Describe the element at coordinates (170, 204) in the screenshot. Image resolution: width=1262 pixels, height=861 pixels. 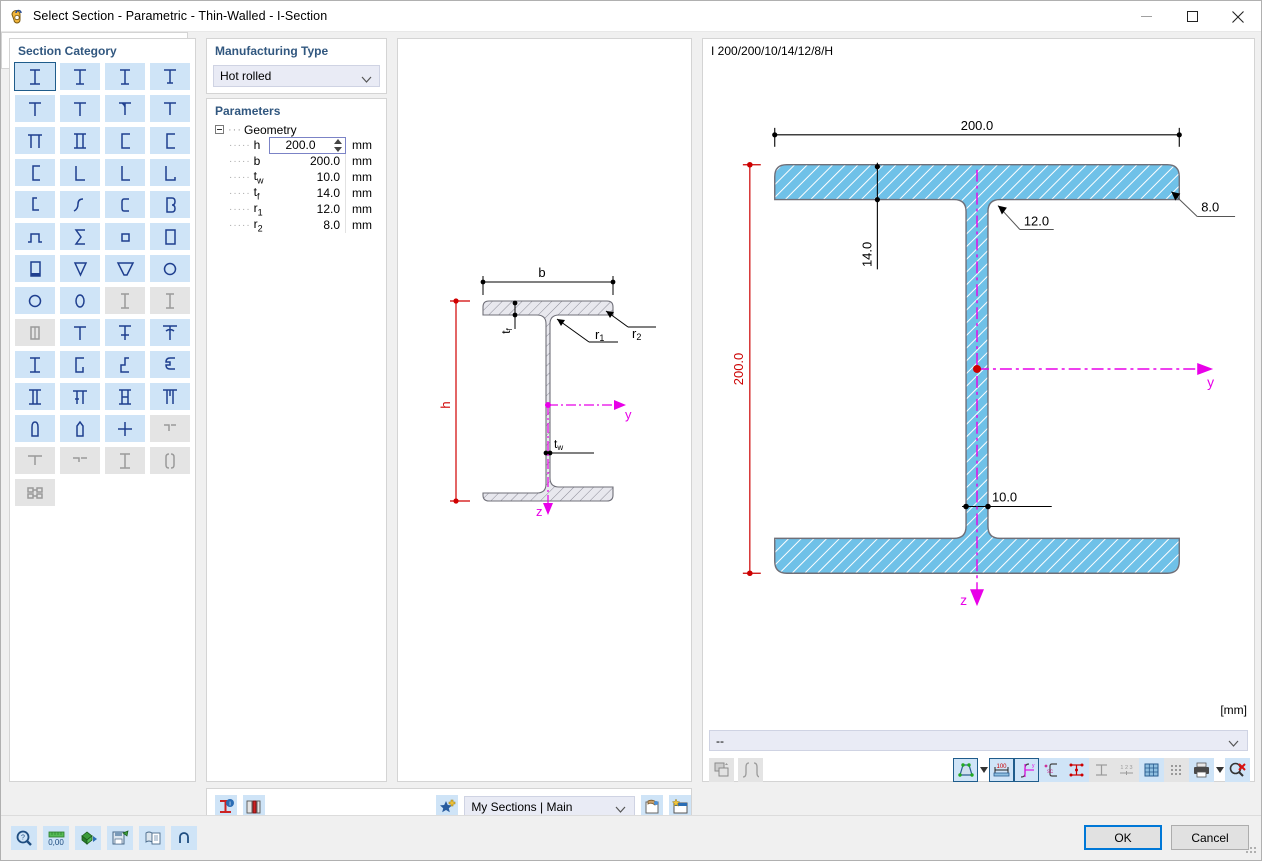
I see `section-category-sigma-section-b` at that location.